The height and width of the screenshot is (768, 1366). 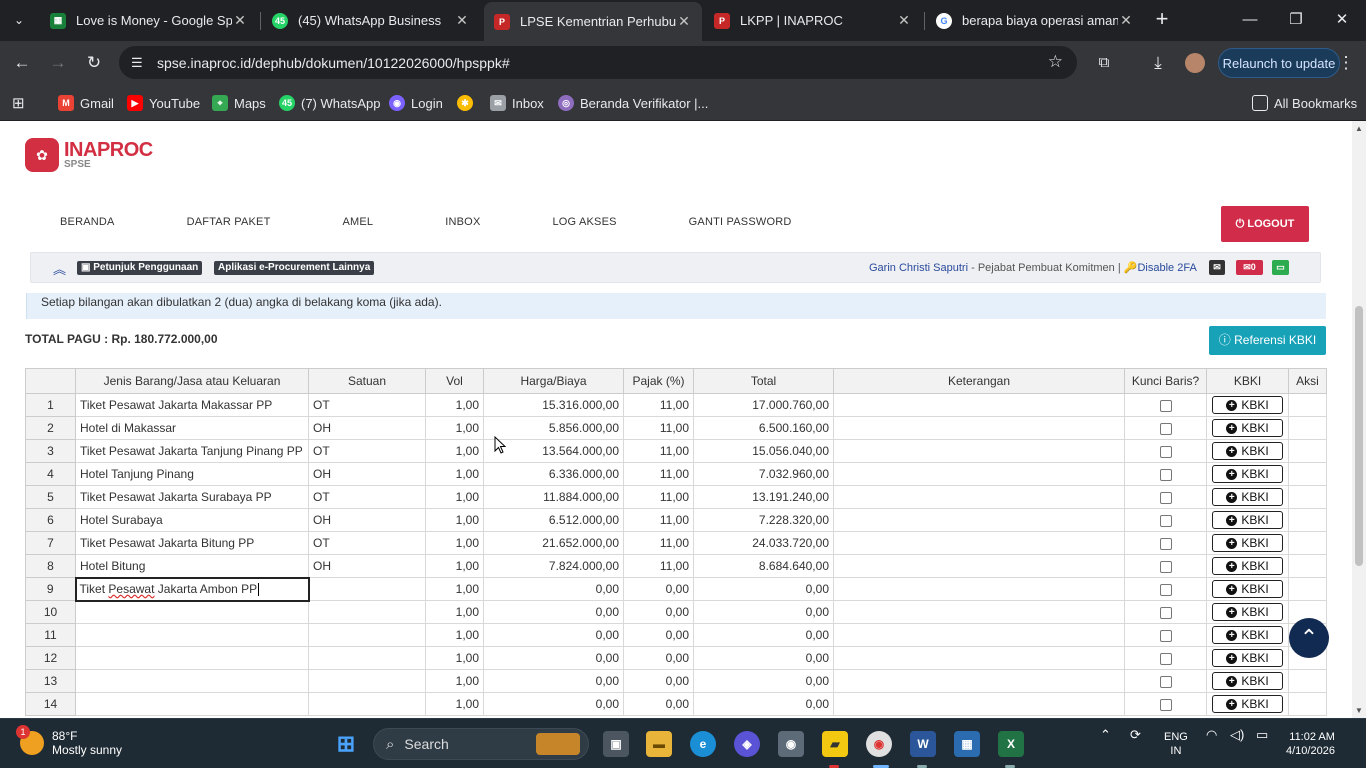 I want to click on reload-icon: ↻, so click(x=94, y=63).